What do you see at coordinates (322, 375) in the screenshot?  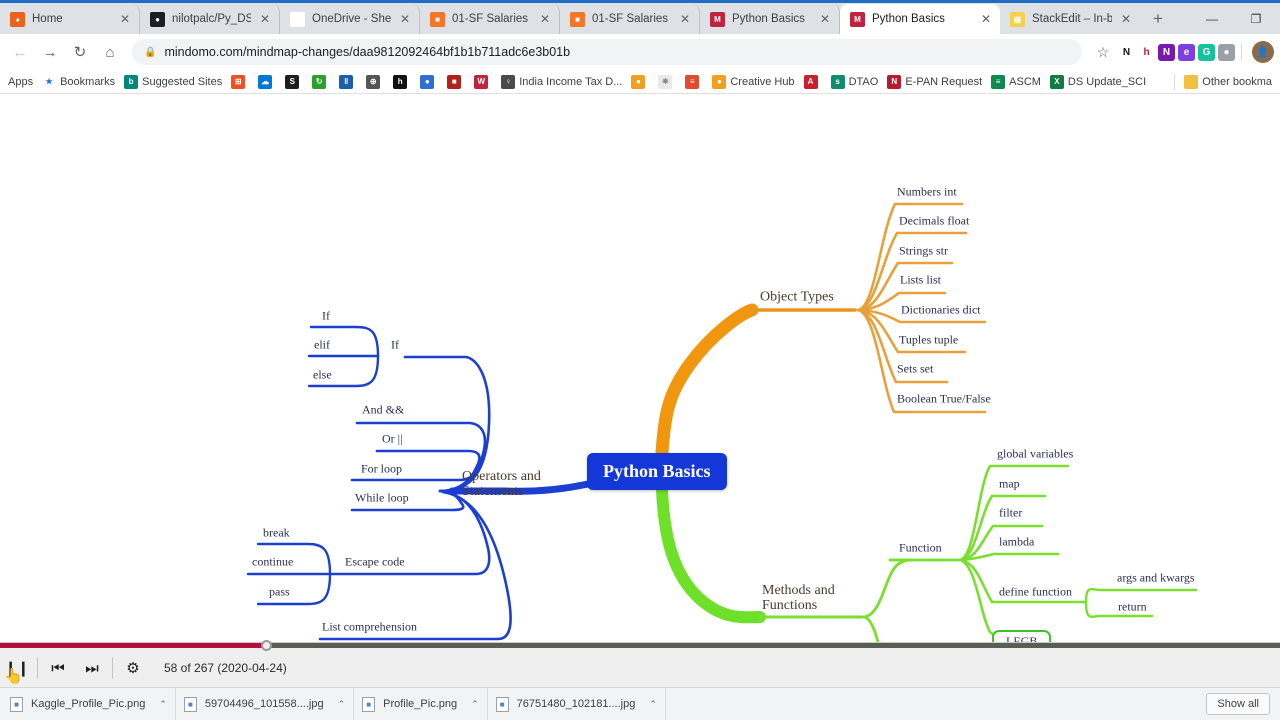 I see `node-if-sub-else: else` at bounding box center [322, 375].